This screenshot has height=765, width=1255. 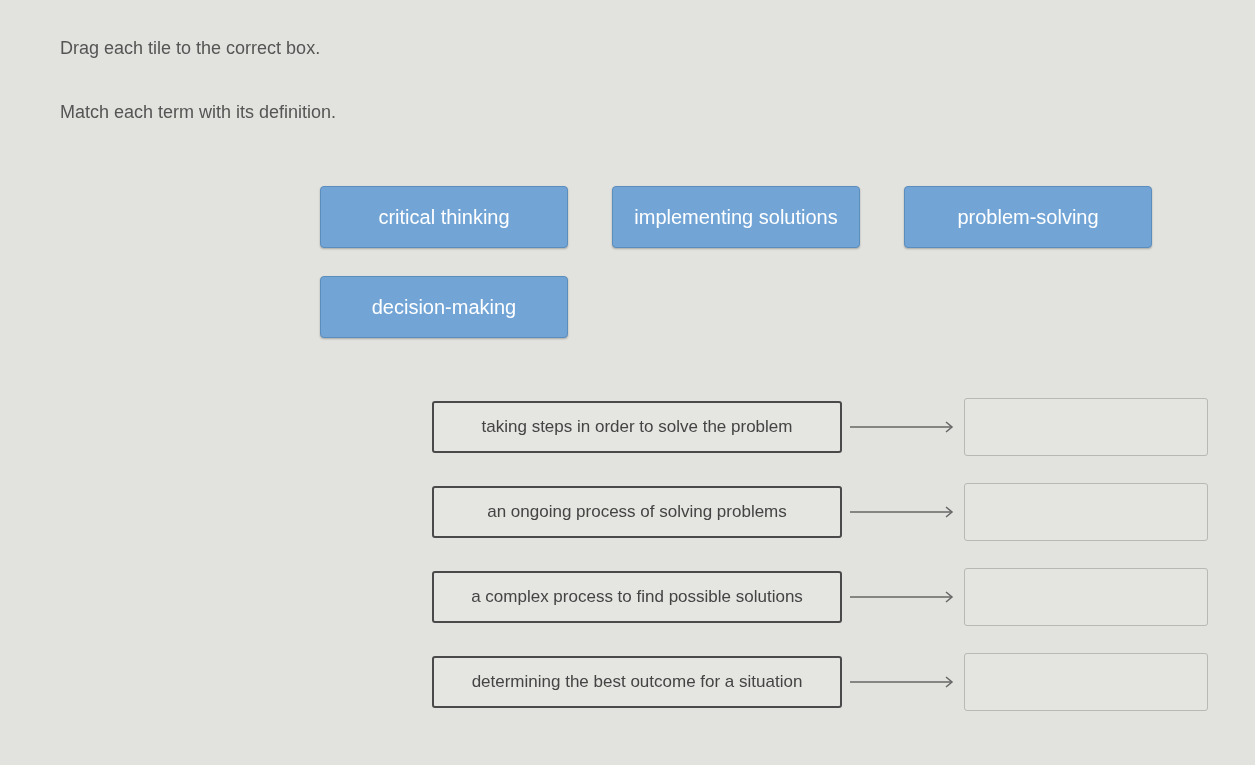 What do you see at coordinates (1028, 217) in the screenshot?
I see `term-tile: problem-solving` at bounding box center [1028, 217].